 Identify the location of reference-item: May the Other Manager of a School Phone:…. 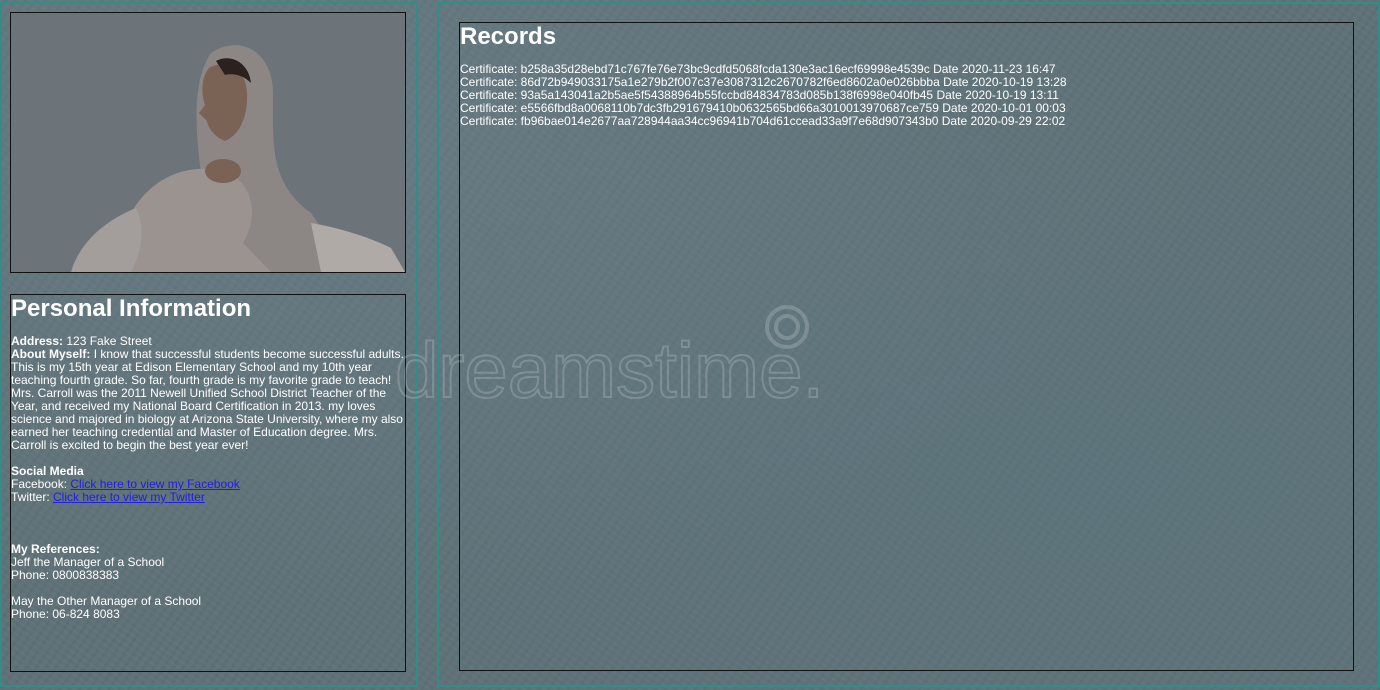
(208, 608).